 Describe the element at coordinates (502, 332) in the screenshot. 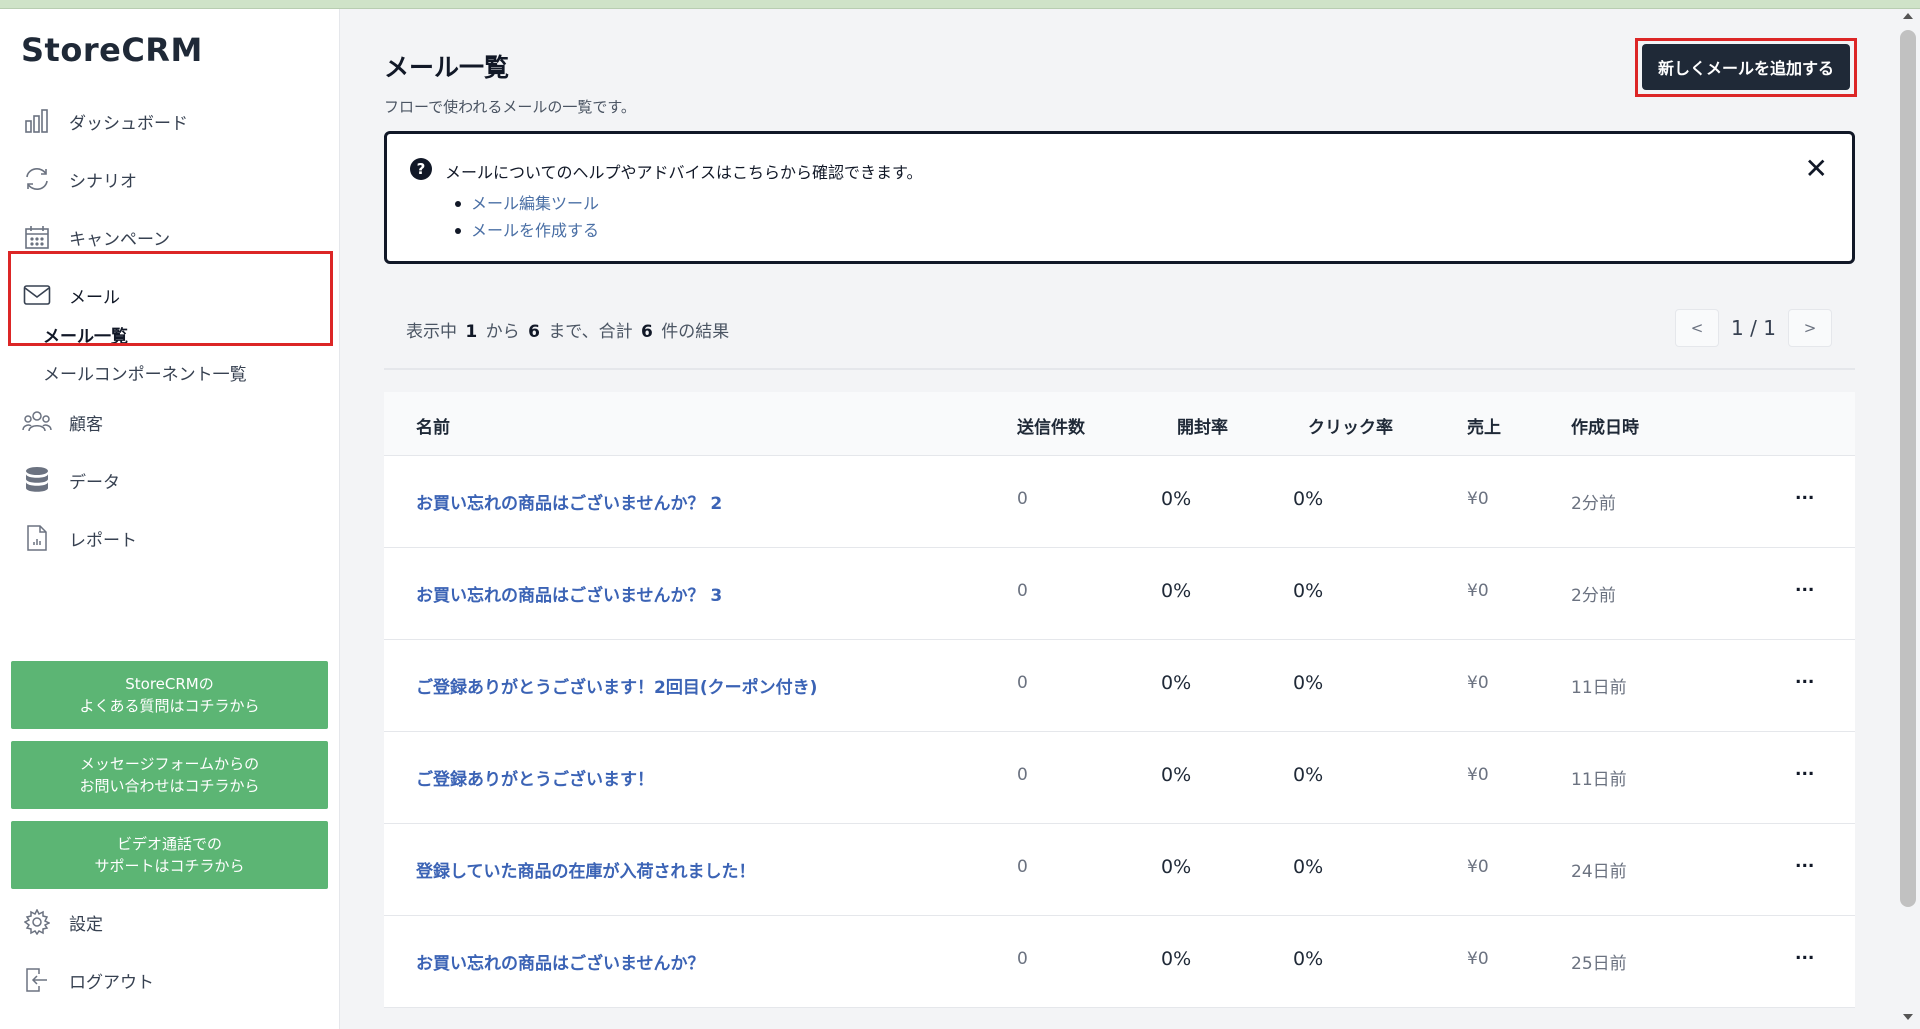

I see `results-from-word: から` at that location.